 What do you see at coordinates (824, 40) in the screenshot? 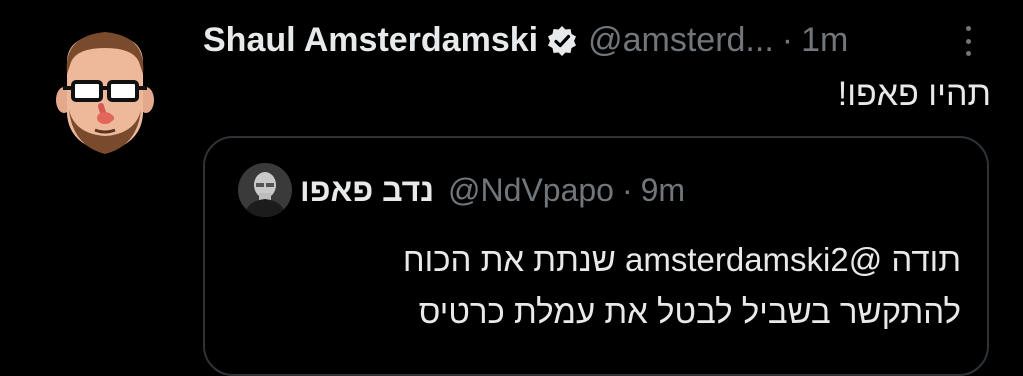
I see `timestamp: 1m` at bounding box center [824, 40].